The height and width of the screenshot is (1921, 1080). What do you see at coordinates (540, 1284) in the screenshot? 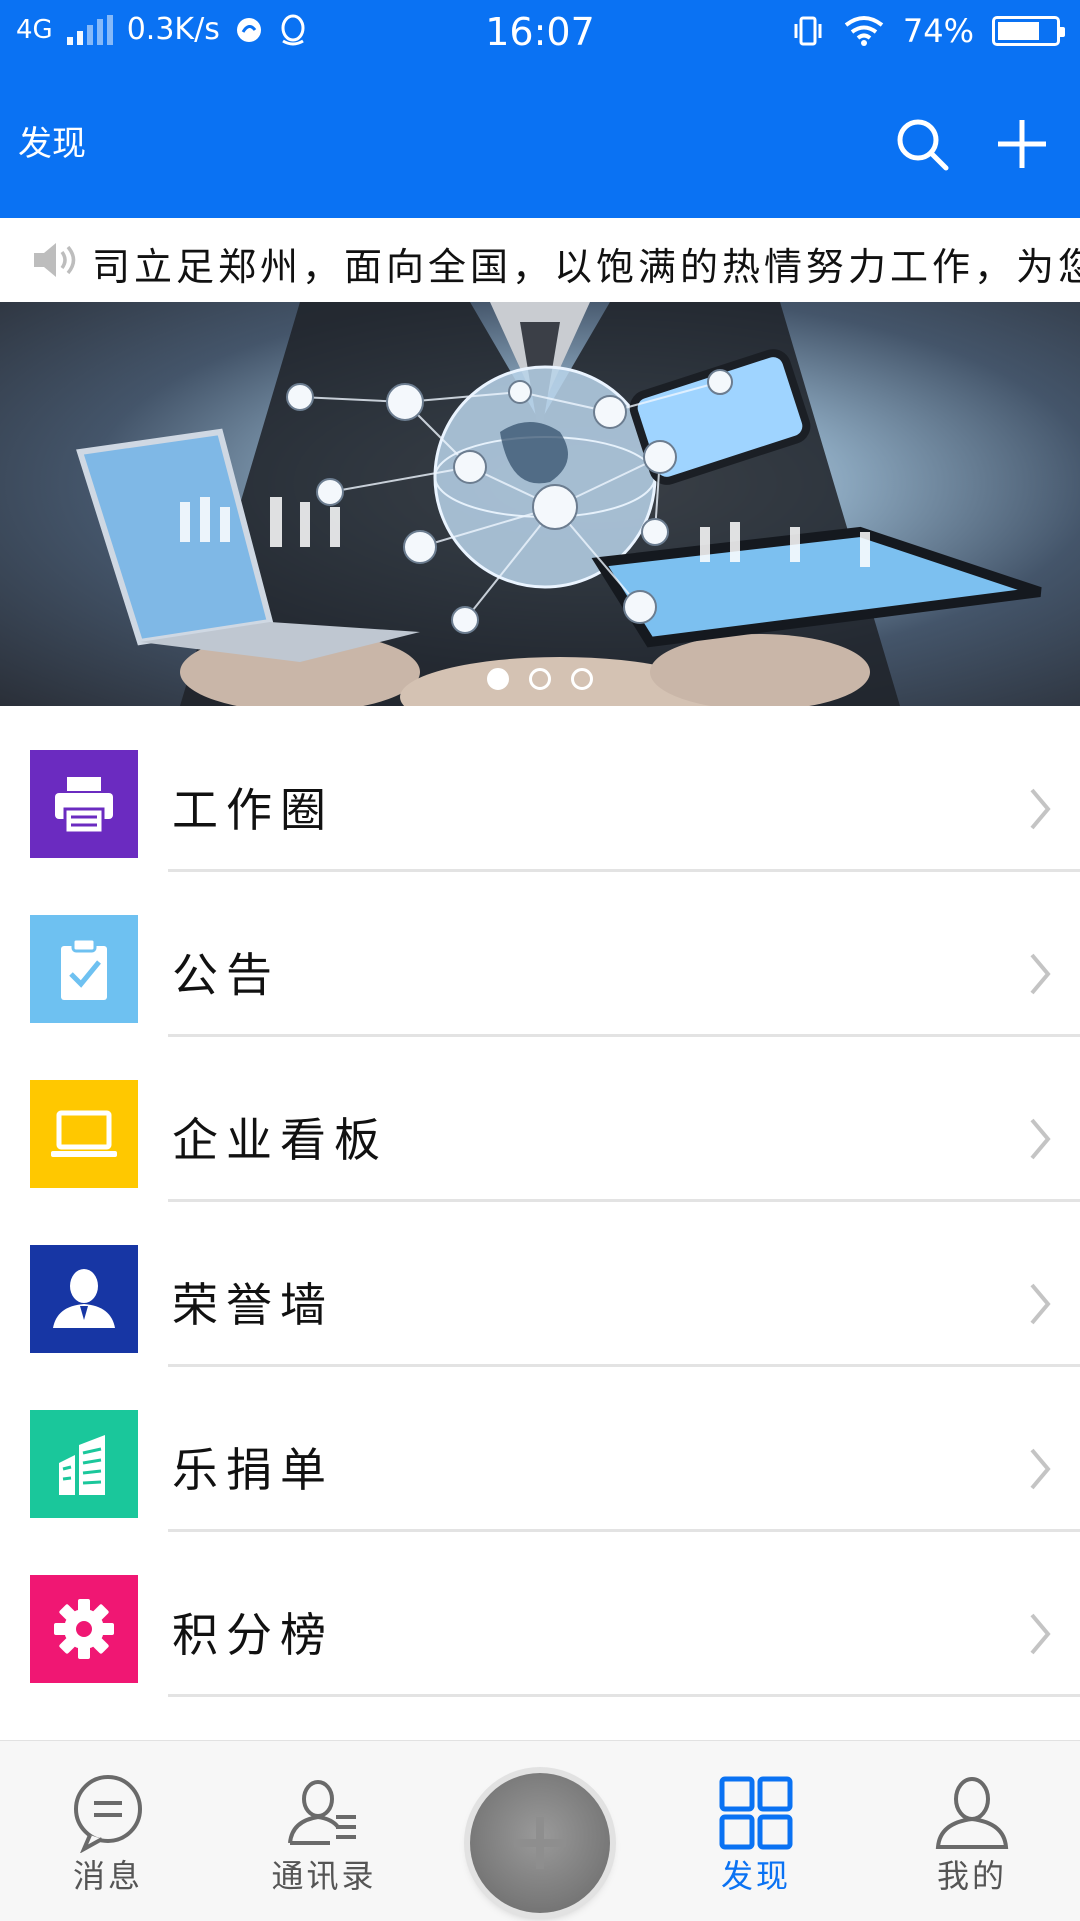
I see `menu-item-honor-wall: 荣誉墙` at bounding box center [540, 1284].